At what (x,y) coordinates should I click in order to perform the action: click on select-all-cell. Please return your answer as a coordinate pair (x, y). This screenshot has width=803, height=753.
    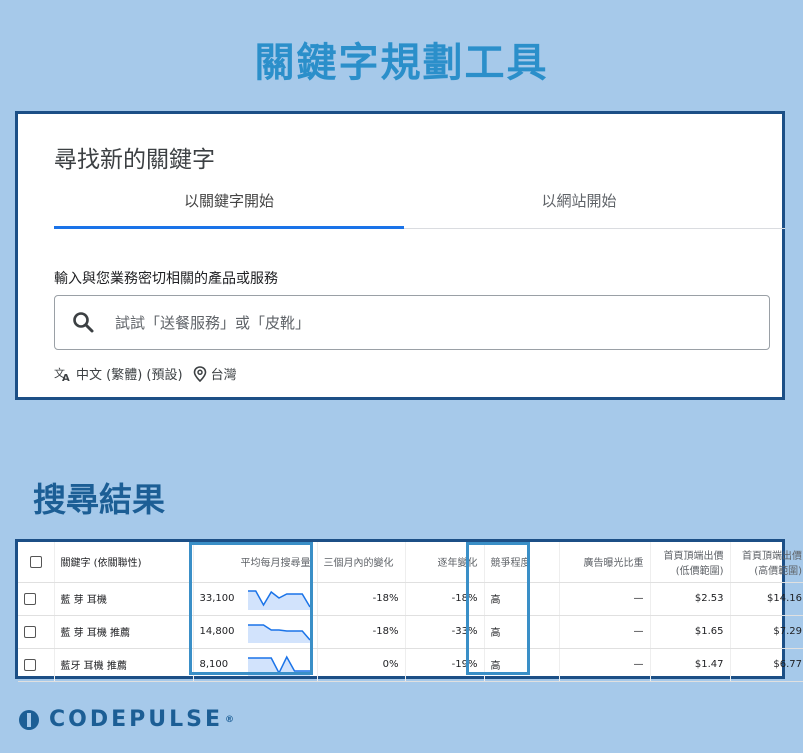
    Looking at the image, I should click on (36, 562).